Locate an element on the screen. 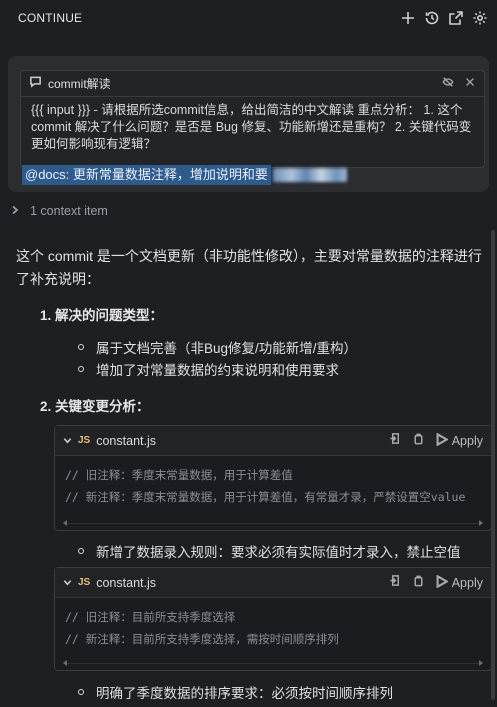 This screenshot has width=497, height=707. section-2-heading: 2. 关键变更分析： is located at coordinates (95, 406).